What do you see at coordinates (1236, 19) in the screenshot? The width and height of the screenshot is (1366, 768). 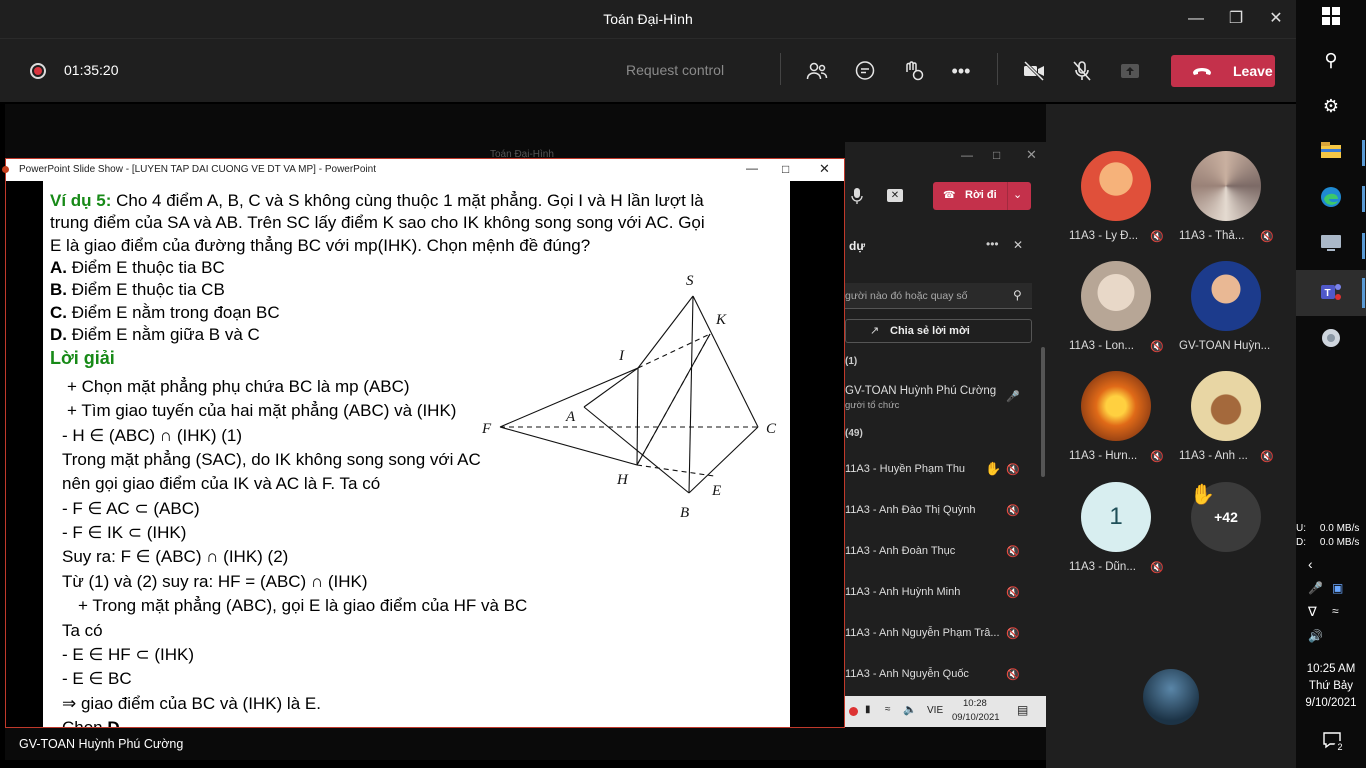 I see `restore-icon: ❐` at bounding box center [1236, 19].